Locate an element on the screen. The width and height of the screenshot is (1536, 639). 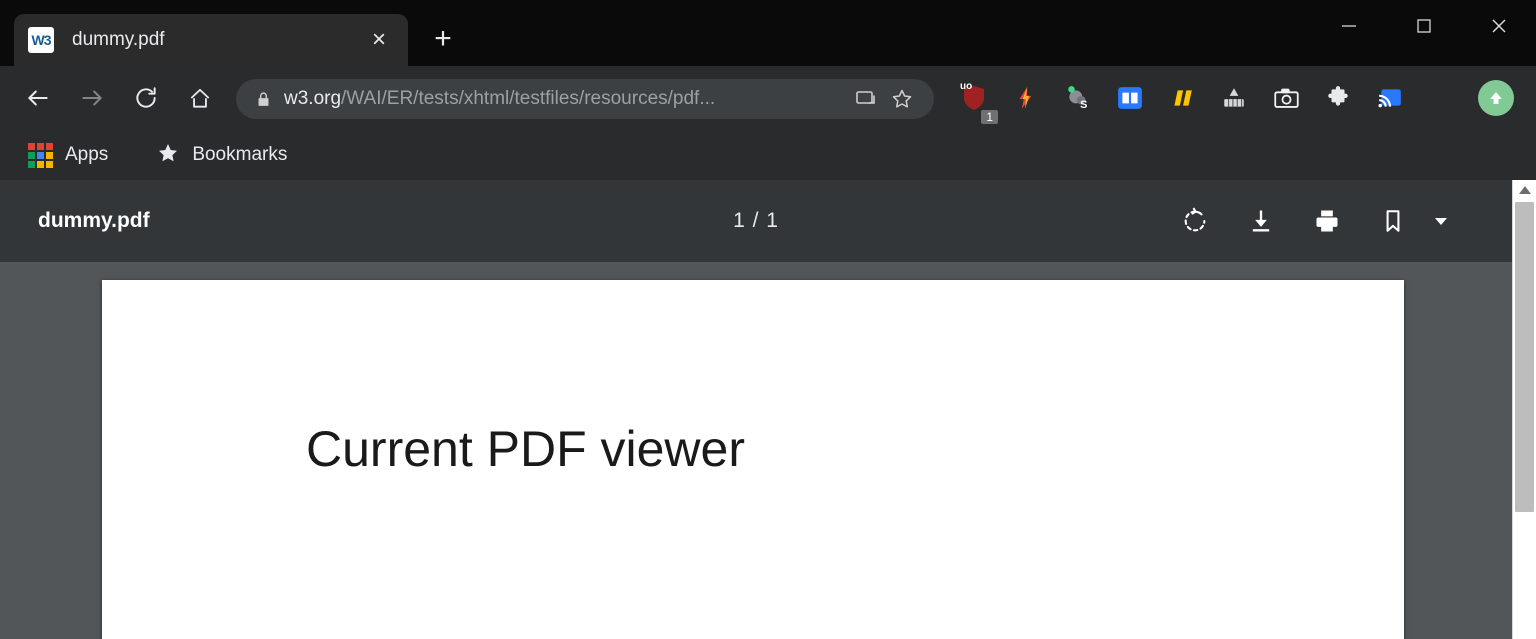
bookmarks-label: Bookmarks is located at coordinates (240, 154).